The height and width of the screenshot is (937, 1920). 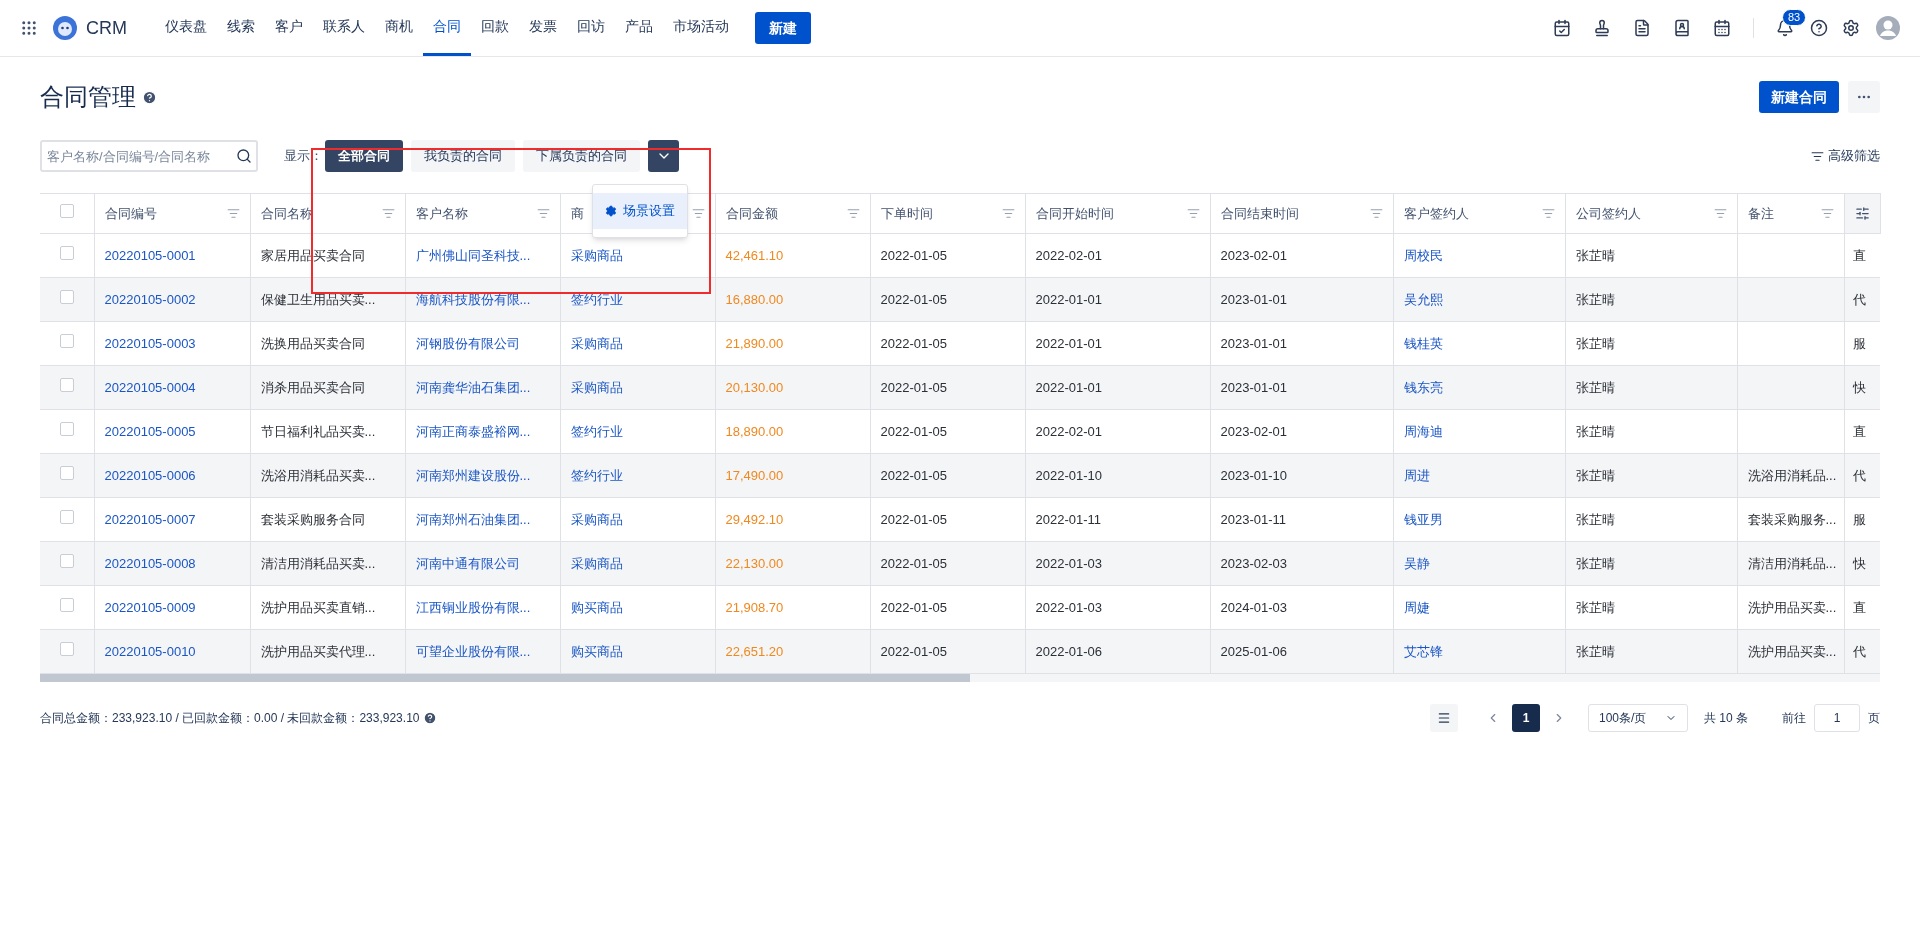 I want to click on table-link: 20220105-0001, so click(x=150, y=255).